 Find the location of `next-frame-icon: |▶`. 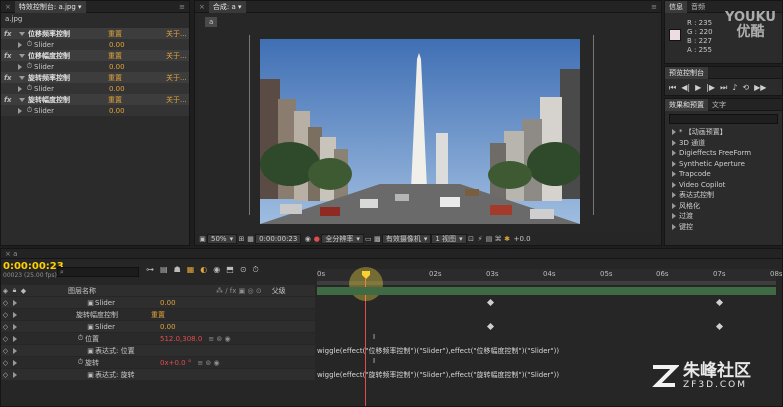

next-frame-icon: |▶ is located at coordinates (710, 88).